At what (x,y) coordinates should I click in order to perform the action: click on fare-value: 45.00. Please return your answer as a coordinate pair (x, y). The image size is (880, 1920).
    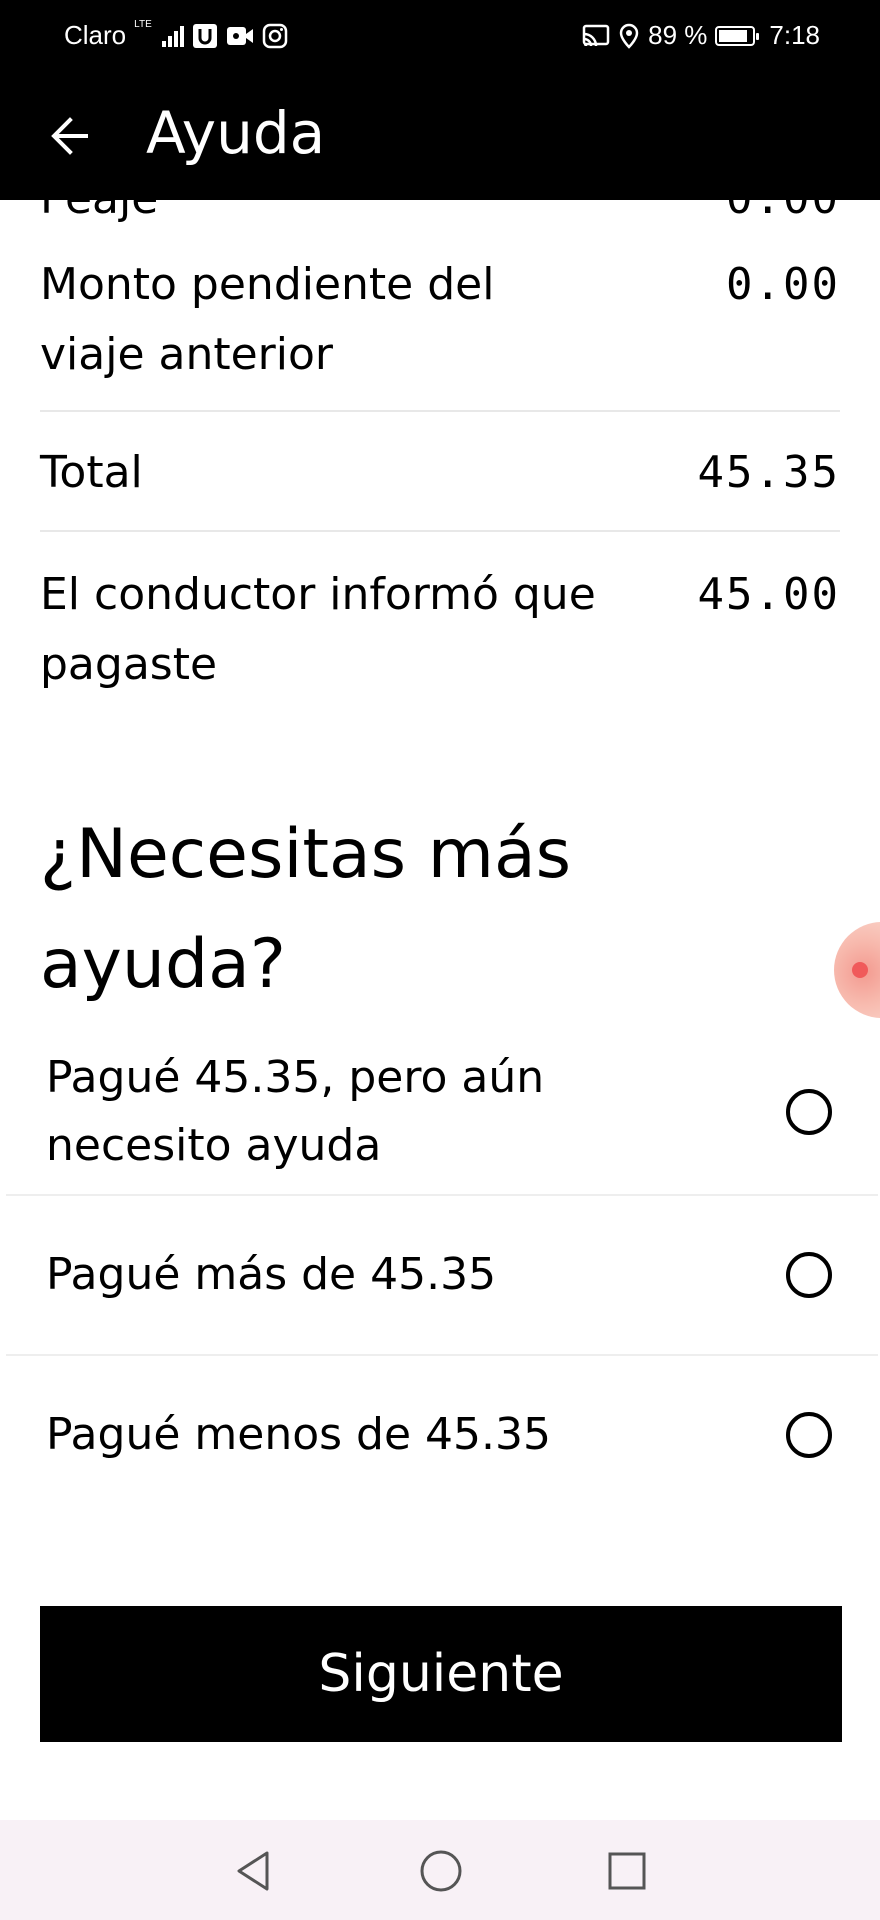
    Looking at the image, I should click on (768, 594).